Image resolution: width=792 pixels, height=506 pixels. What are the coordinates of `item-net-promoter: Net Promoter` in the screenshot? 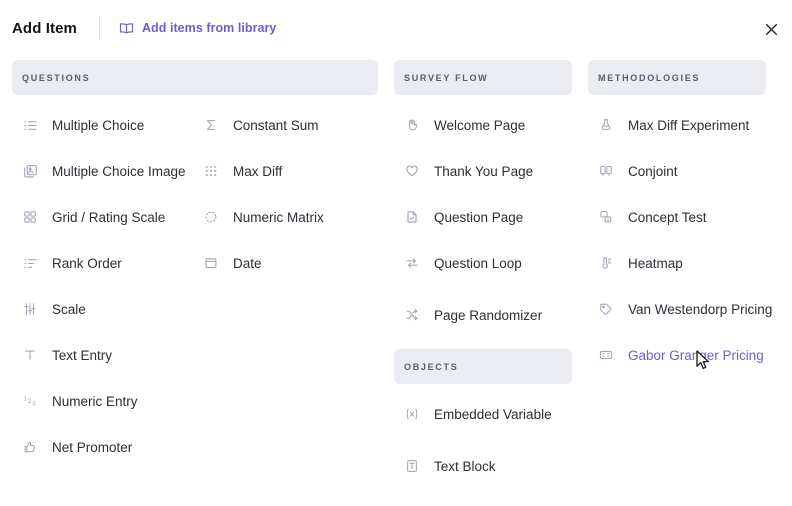 It's located at (103, 447).